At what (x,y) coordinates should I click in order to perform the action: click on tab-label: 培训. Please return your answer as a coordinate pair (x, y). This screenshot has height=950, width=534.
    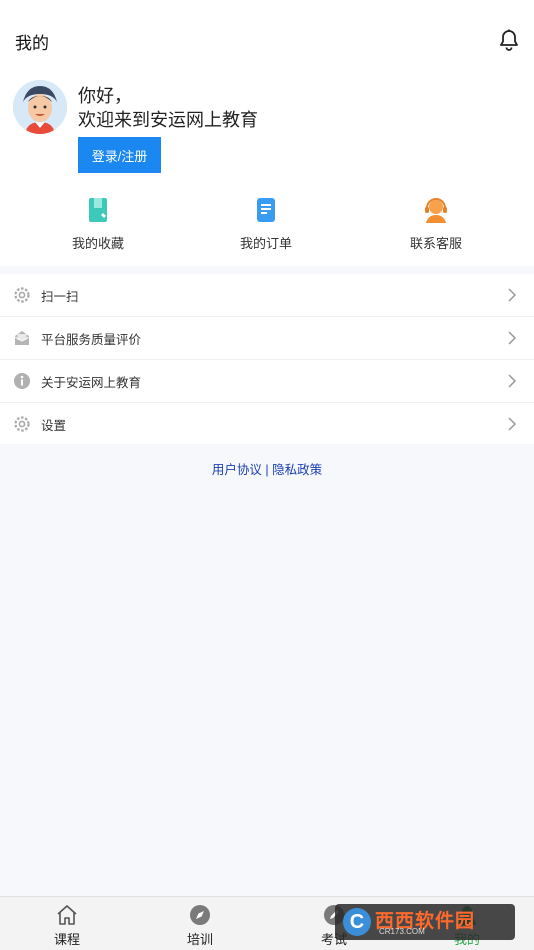
    Looking at the image, I should click on (199, 939).